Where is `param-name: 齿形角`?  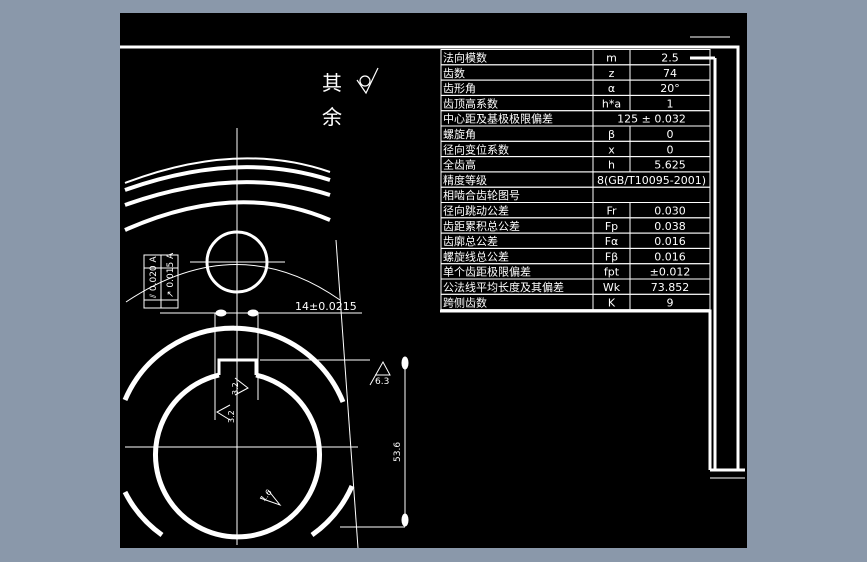 param-name: 齿形角 is located at coordinates (459, 88).